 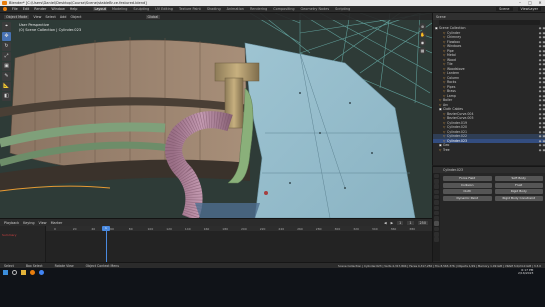 I want to click on viewport-menu-view: View, so click(x=37, y=17).